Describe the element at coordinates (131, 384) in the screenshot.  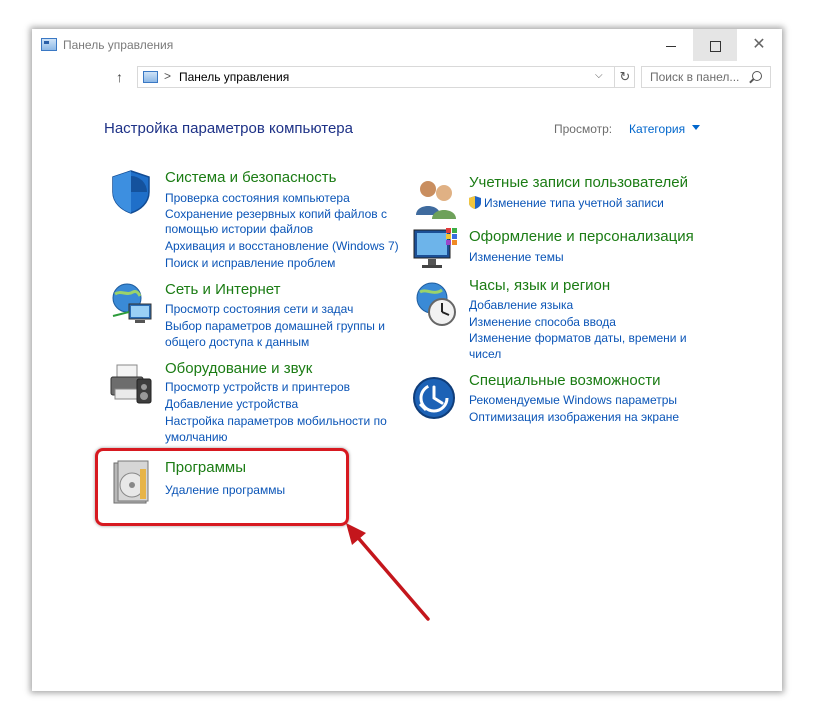
I see `printer-icon` at that location.